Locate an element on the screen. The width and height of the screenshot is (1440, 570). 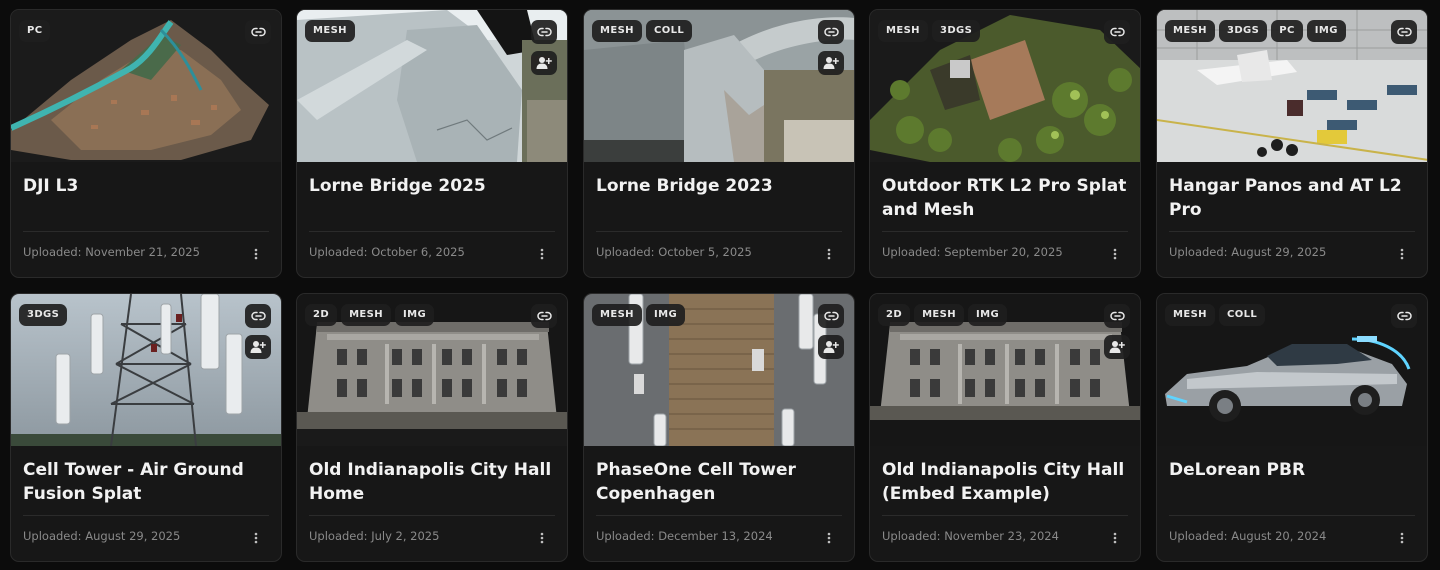
project-card: PC DJI L3 Uploaded: November 21, 2025 is located at coordinates (146, 143).